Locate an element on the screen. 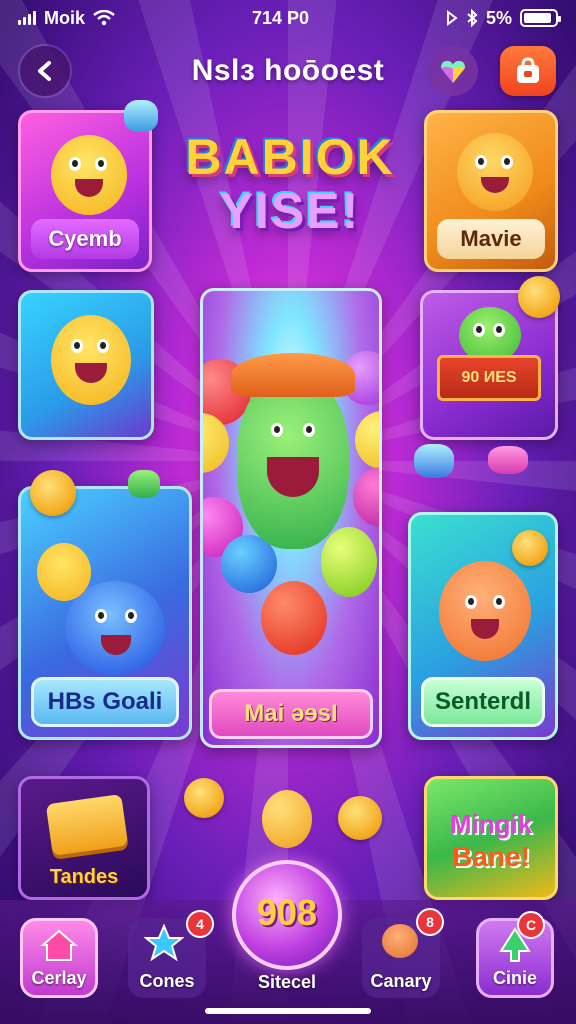 This screenshot has height=1024, width=576. card-label: Mavie is located at coordinates (491, 239).